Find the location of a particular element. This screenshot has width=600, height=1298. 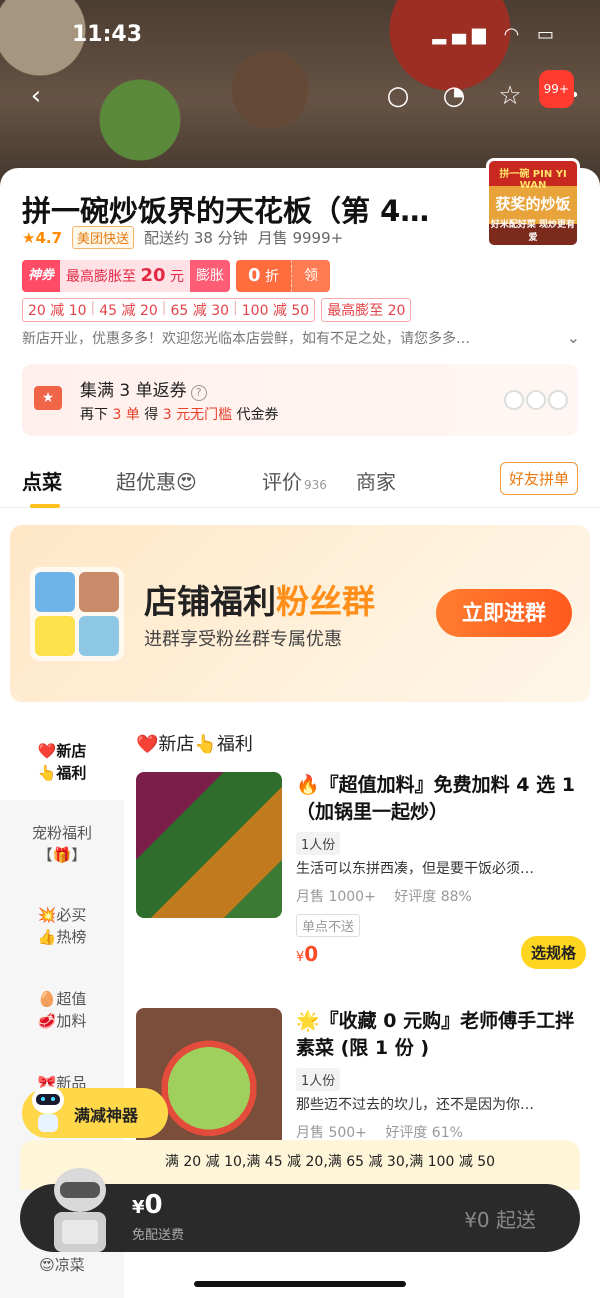

shop-logo: 拼一碗 PIN YI WAN 获奖的炒饭 好米配好菜 现炒更有爱 is located at coordinates (533, 203).